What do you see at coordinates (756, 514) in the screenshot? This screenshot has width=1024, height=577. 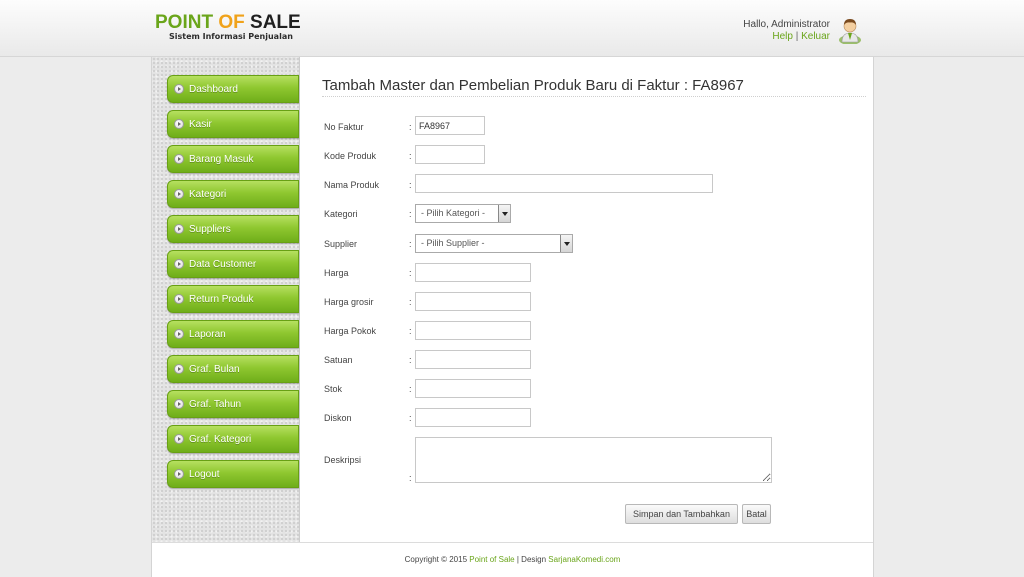 I see `cancel-button: Batal` at bounding box center [756, 514].